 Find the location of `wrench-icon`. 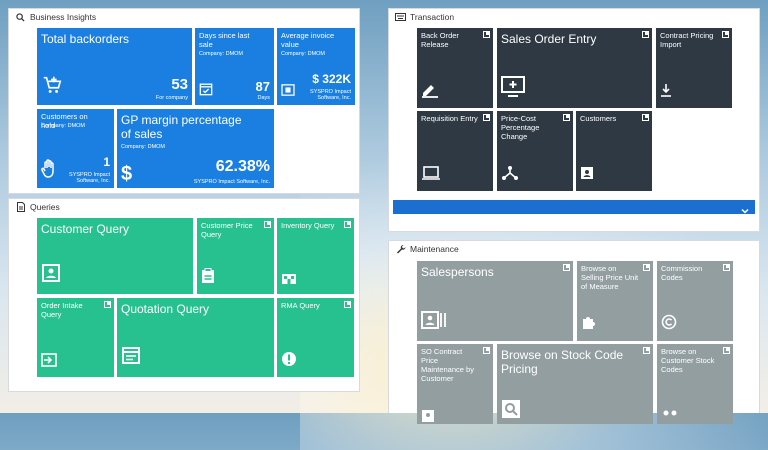

wrench-icon is located at coordinates (400, 249).